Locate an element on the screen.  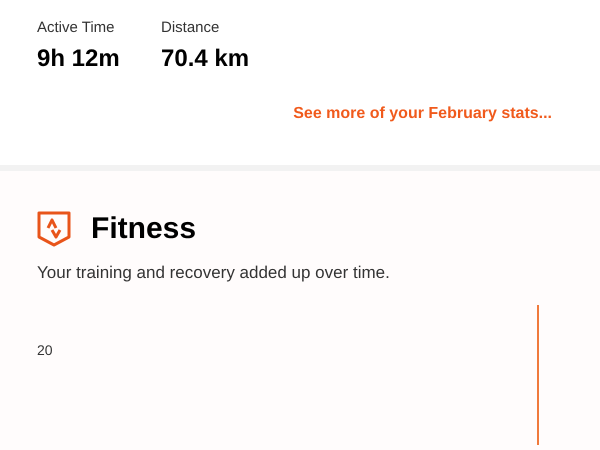
section-title: Fitness is located at coordinates (143, 229).